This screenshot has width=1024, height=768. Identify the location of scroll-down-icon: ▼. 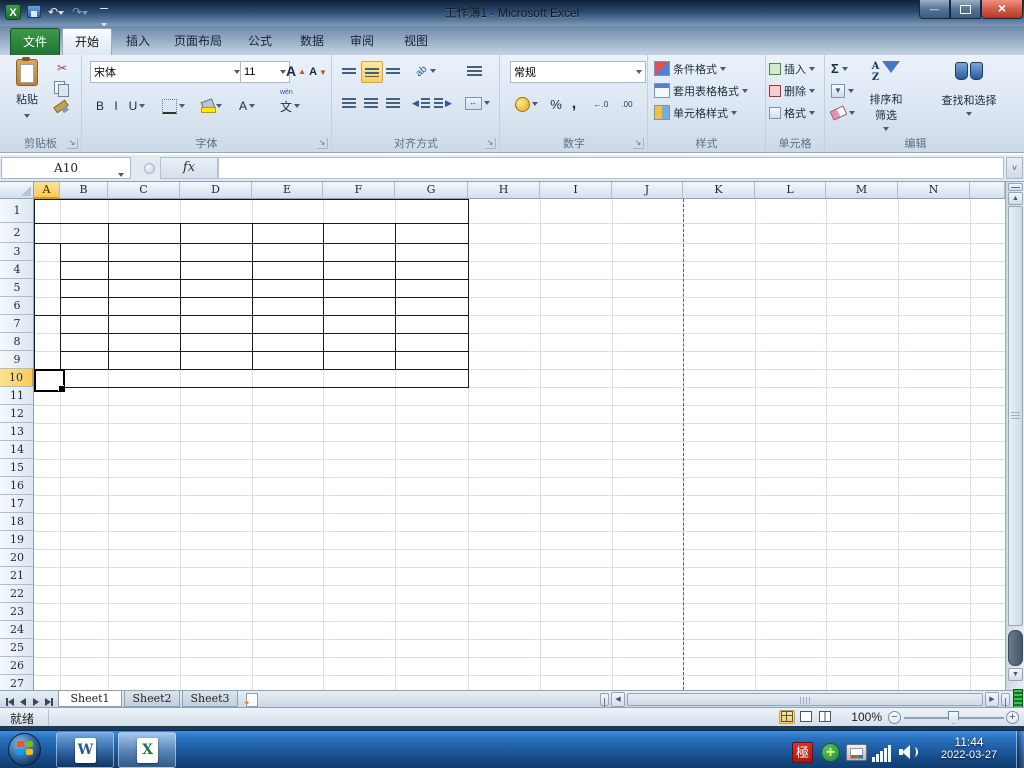
(1015, 674).